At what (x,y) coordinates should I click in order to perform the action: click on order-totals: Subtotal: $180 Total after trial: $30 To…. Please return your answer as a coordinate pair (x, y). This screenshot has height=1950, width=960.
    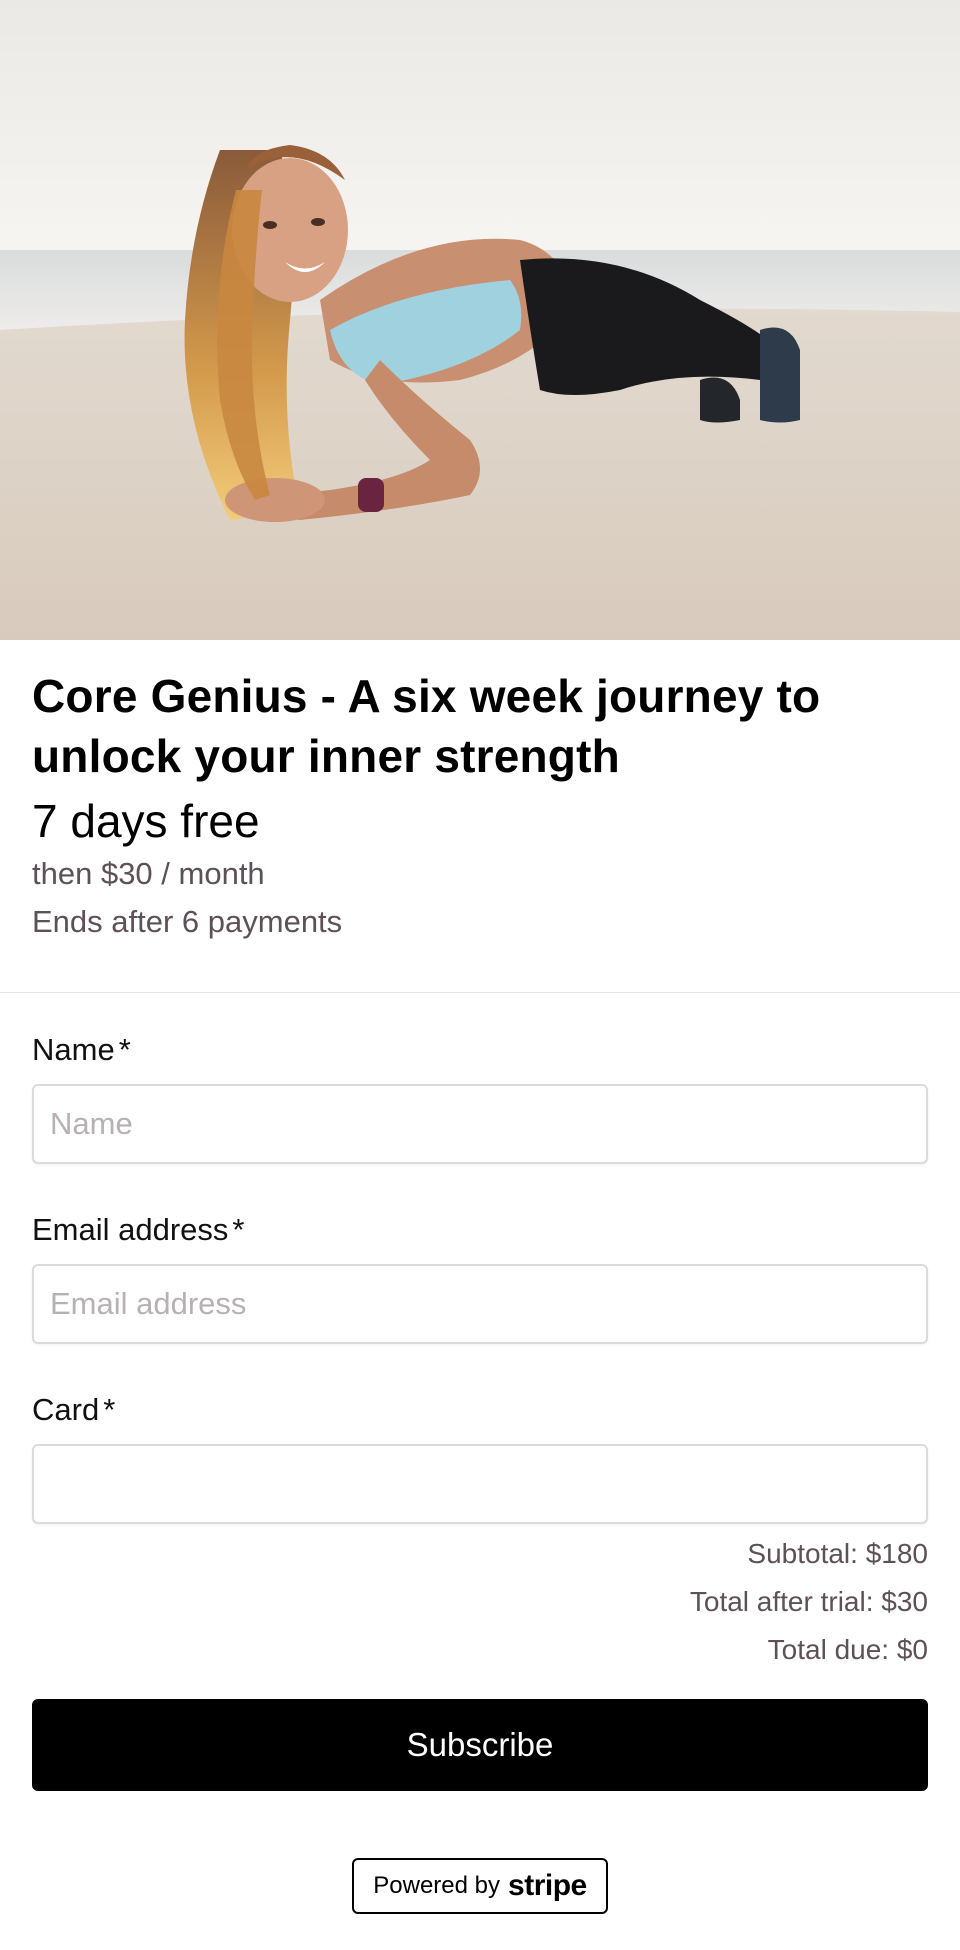
    Looking at the image, I should click on (809, 1602).